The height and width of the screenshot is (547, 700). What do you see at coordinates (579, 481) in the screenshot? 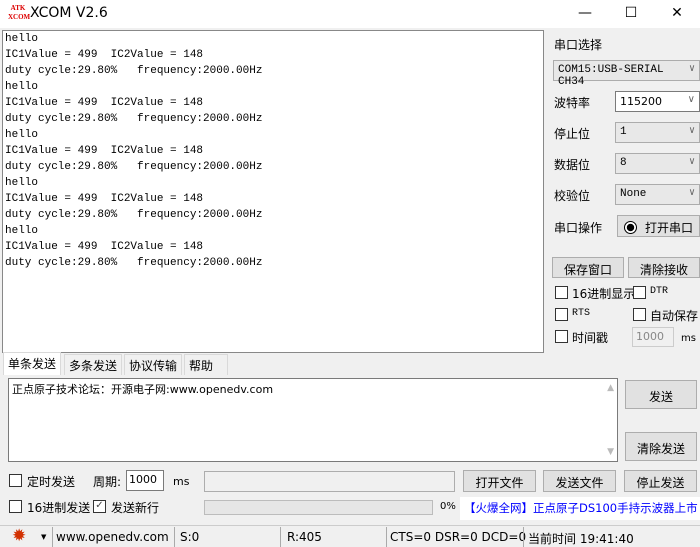
I see `send-file-button: 发送文件` at bounding box center [579, 481].